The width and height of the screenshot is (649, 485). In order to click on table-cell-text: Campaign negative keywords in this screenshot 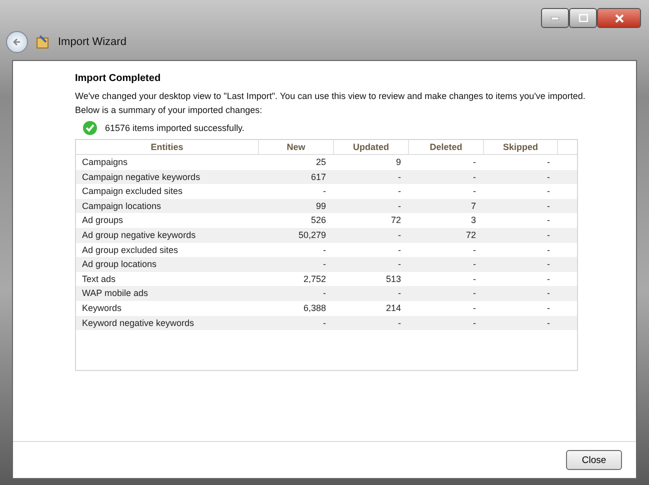, I will do `click(141, 177)`.